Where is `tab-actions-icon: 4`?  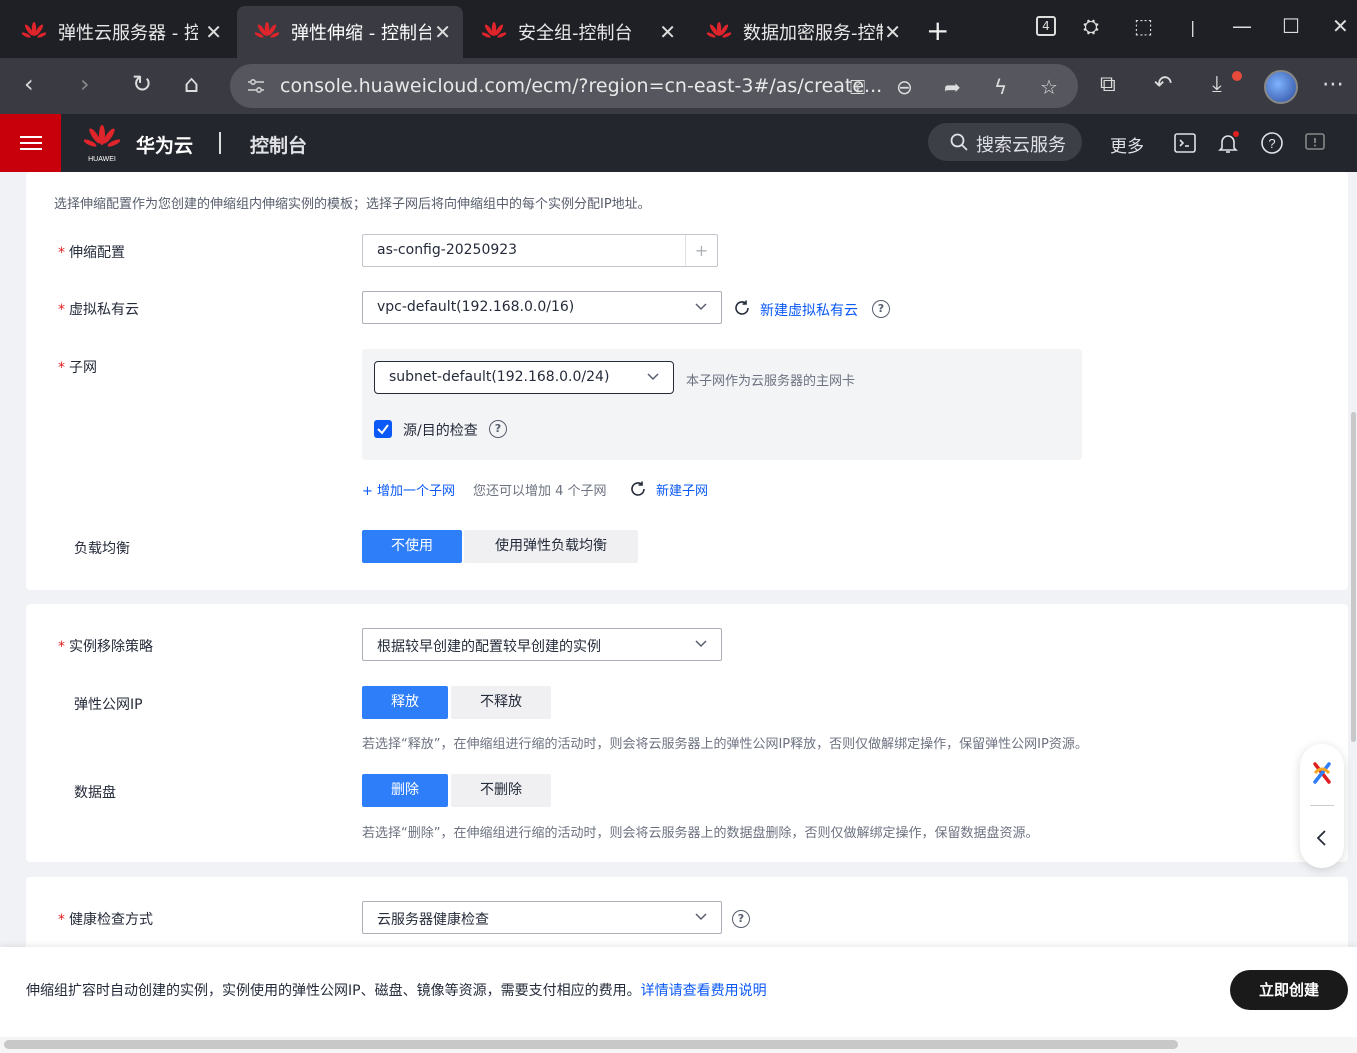 tab-actions-icon: 4 is located at coordinates (1046, 26).